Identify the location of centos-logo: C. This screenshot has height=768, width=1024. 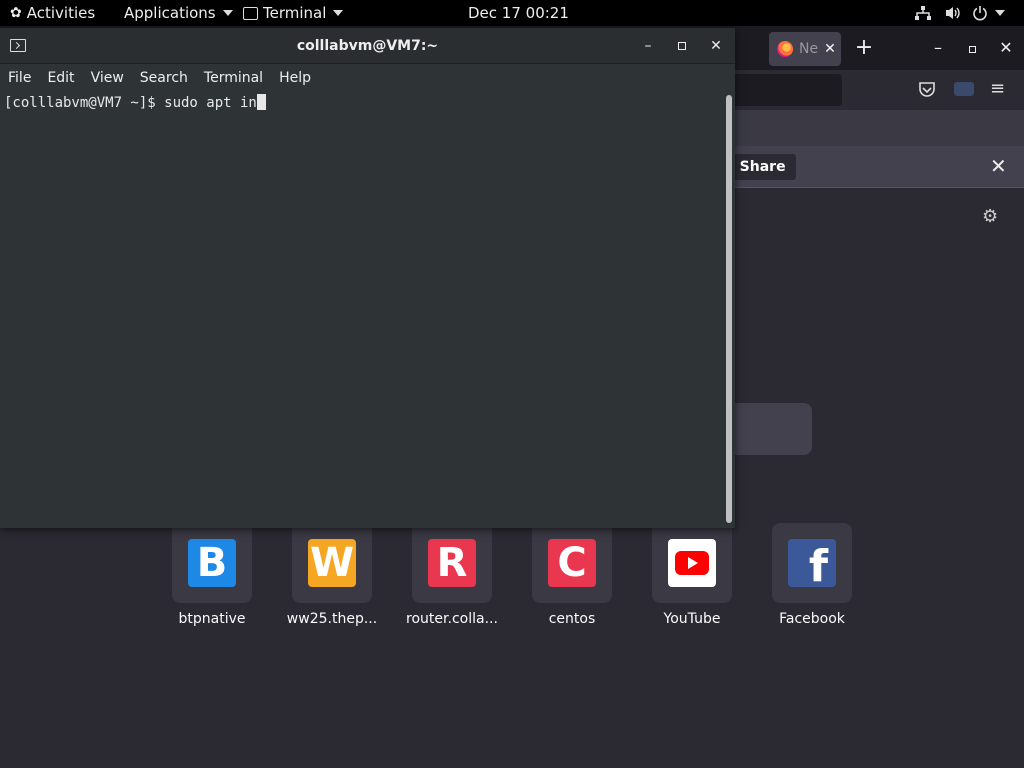
(572, 563).